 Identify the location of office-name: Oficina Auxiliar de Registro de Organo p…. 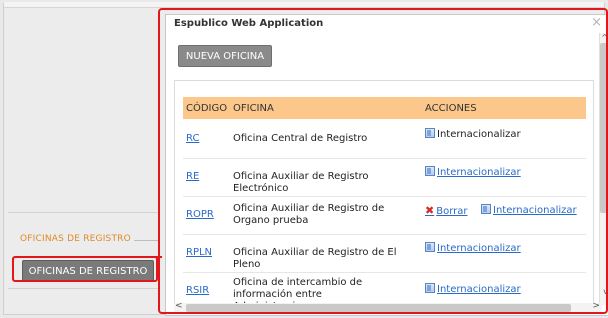
(309, 214).